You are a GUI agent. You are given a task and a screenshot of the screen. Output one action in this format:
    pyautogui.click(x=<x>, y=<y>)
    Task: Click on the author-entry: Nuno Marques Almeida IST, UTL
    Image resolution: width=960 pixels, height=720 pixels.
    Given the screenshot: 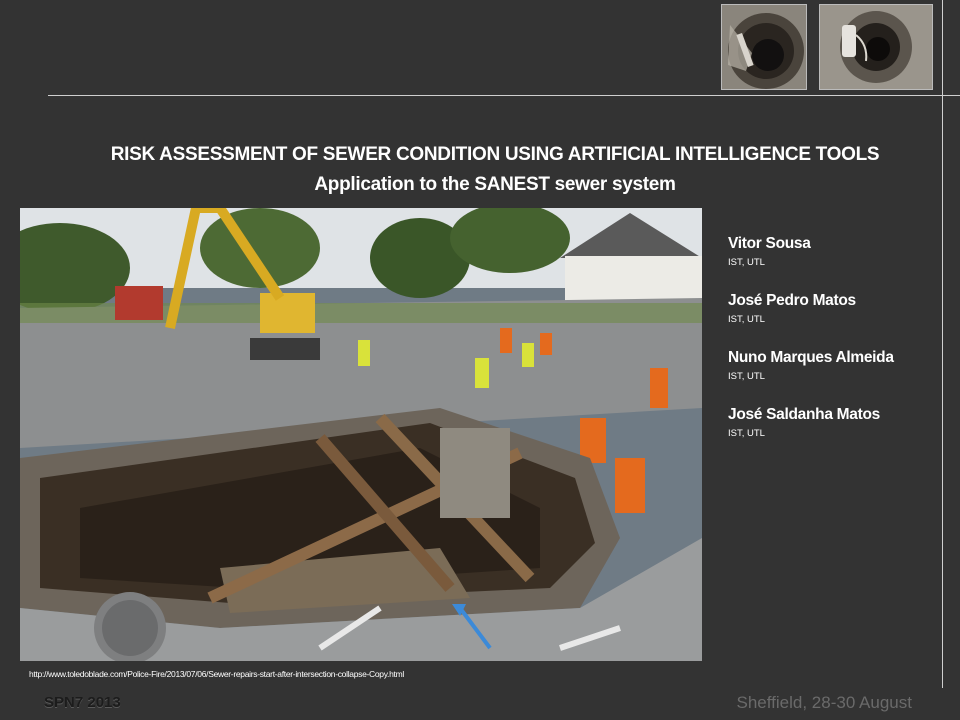 What is the action you would take?
    pyautogui.click(x=839, y=366)
    